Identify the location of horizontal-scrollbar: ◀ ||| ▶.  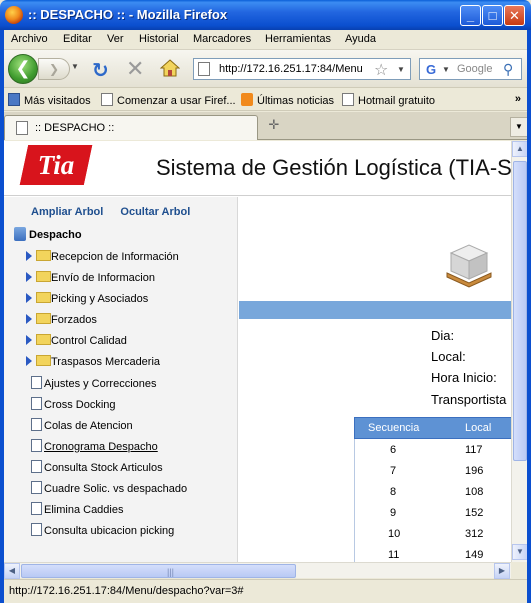
(257, 570).